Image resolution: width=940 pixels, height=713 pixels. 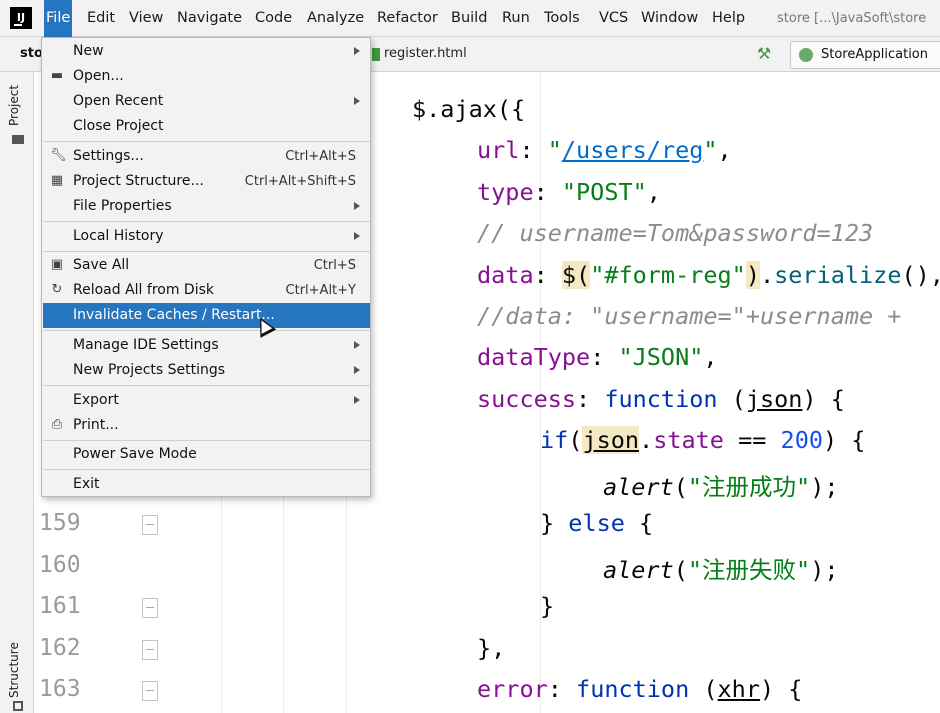 I want to click on code-line: error: function (xhr) {, so click(x=640, y=689).